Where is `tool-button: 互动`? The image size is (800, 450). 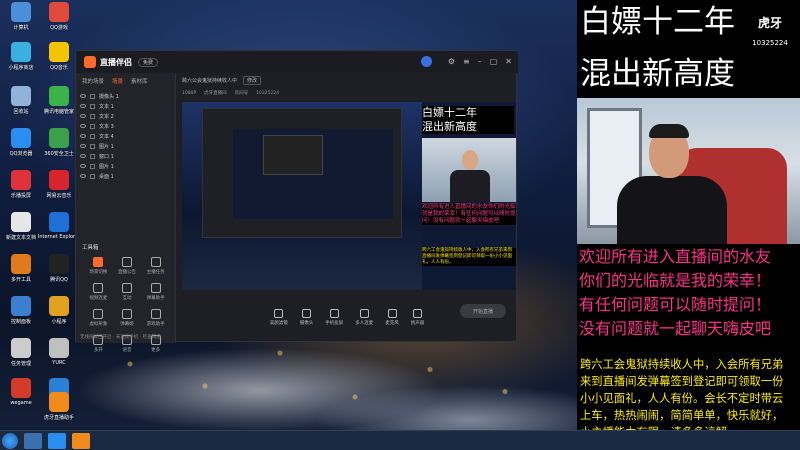 tool-button: 互动 is located at coordinates (127, 292).